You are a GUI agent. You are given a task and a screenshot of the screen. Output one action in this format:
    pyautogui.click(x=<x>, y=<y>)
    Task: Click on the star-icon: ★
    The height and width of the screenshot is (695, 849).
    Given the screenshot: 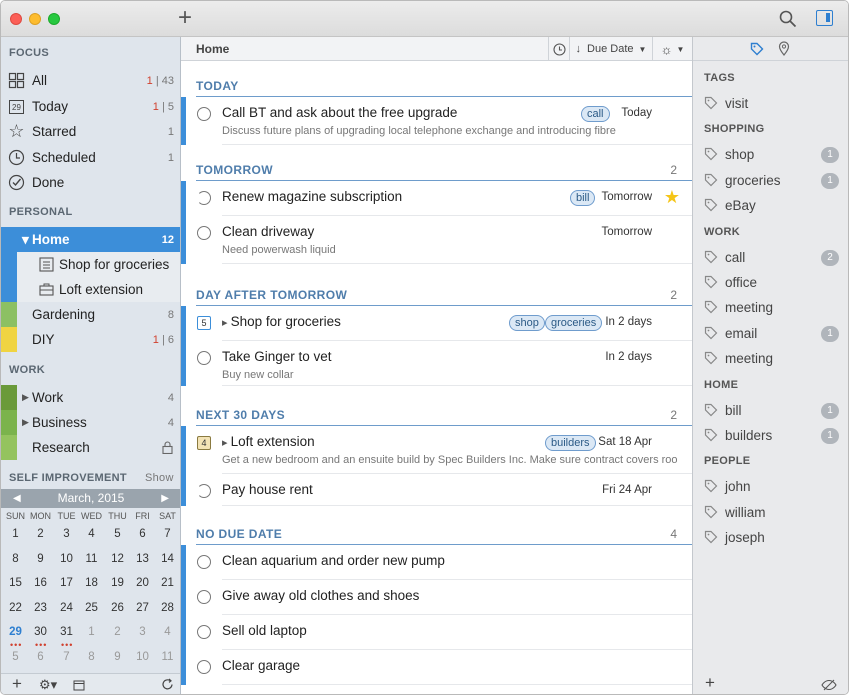 What is the action you would take?
    pyautogui.click(x=672, y=197)
    